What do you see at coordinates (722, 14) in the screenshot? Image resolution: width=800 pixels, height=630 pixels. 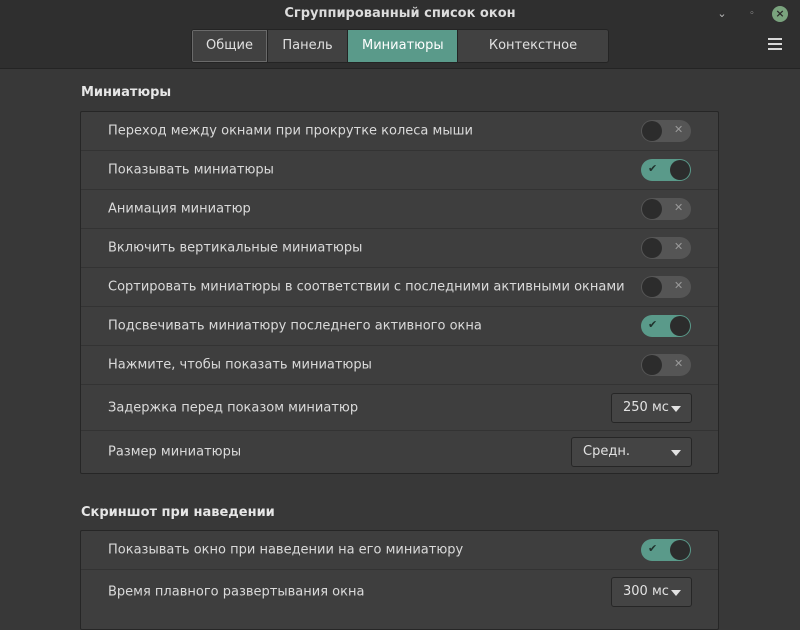 I see `minimize-icon: ⌄` at bounding box center [722, 14].